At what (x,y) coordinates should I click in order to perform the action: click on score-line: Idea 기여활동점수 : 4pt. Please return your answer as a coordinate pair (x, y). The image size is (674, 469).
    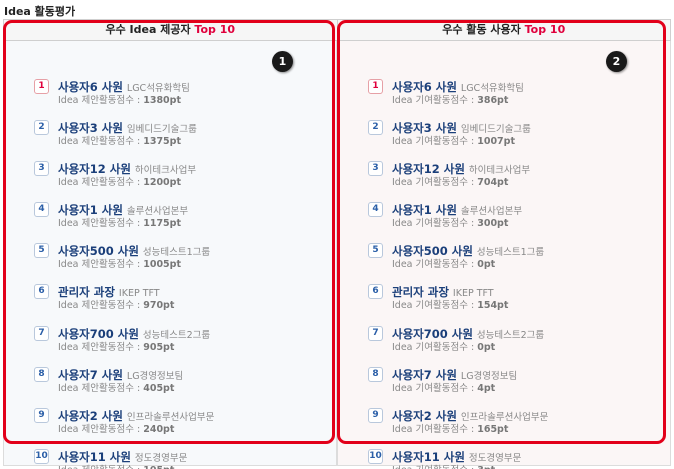
    Looking at the image, I should click on (443, 387).